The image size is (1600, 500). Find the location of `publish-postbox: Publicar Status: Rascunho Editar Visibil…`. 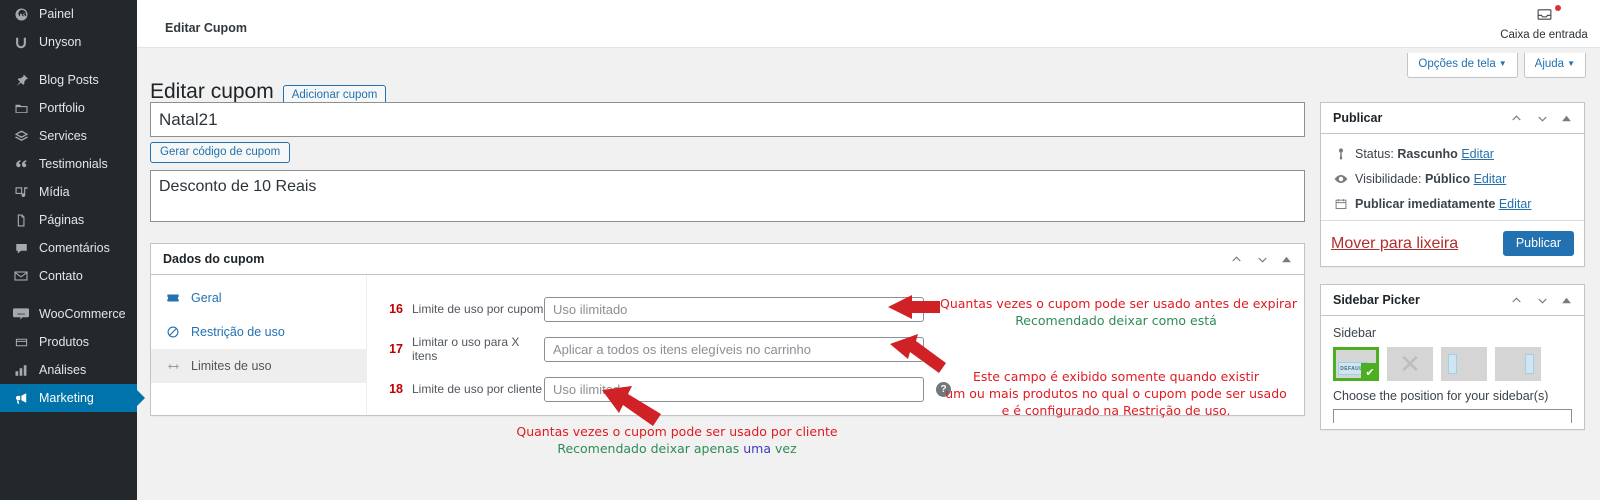

publish-postbox: Publicar Status: Rascunho Editar Visibil… is located at coordinates (1452, 184).